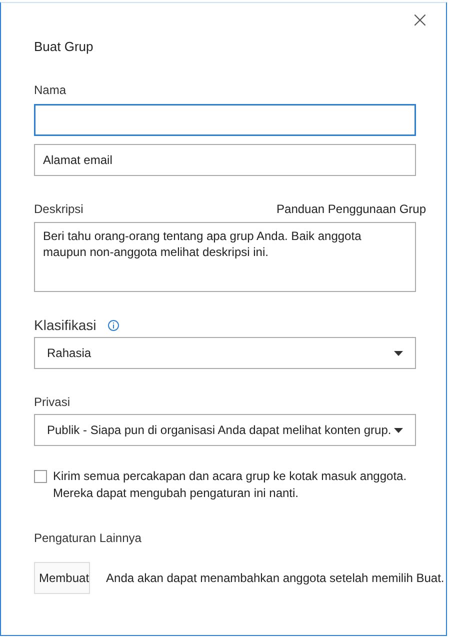 This screenshot has width=449, height=637. Describe the element at coordinates (40, 476) in the screenshot. I see `checkbox` at that location.